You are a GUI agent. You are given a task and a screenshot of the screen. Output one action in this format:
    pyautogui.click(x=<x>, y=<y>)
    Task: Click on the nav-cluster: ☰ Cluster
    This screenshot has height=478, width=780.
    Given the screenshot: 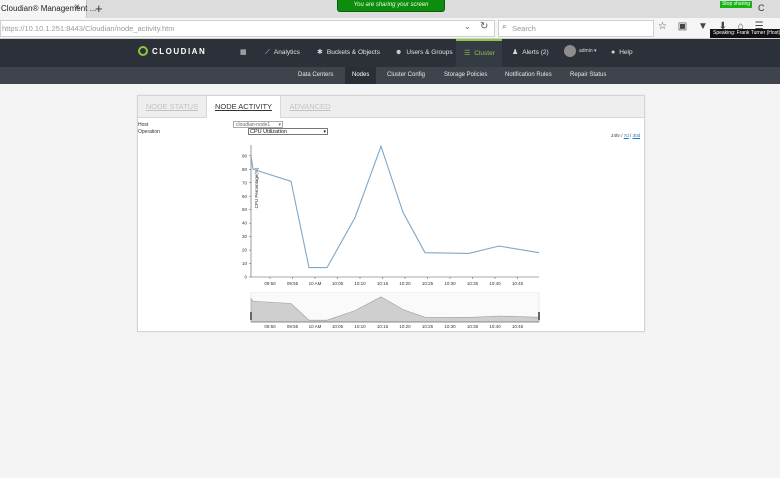 What is the action you would take?
    pyautogui.click(x=479, y=53)
    